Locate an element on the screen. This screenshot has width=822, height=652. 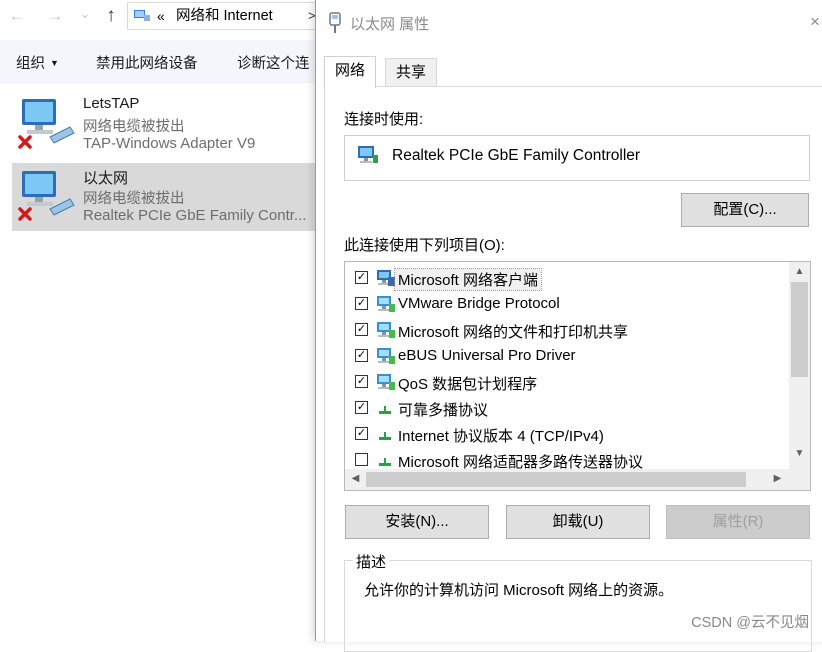
dialog-title: 以太网 属性 is located at coordinates (390, 24).